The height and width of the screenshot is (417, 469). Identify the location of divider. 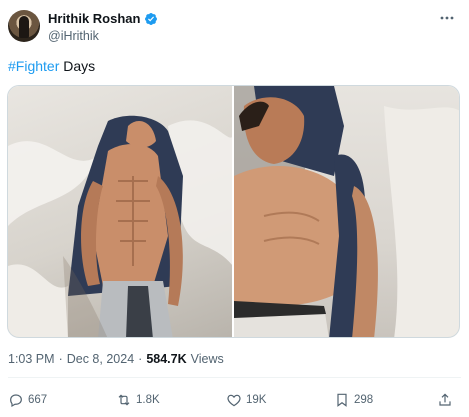
(234, 377).